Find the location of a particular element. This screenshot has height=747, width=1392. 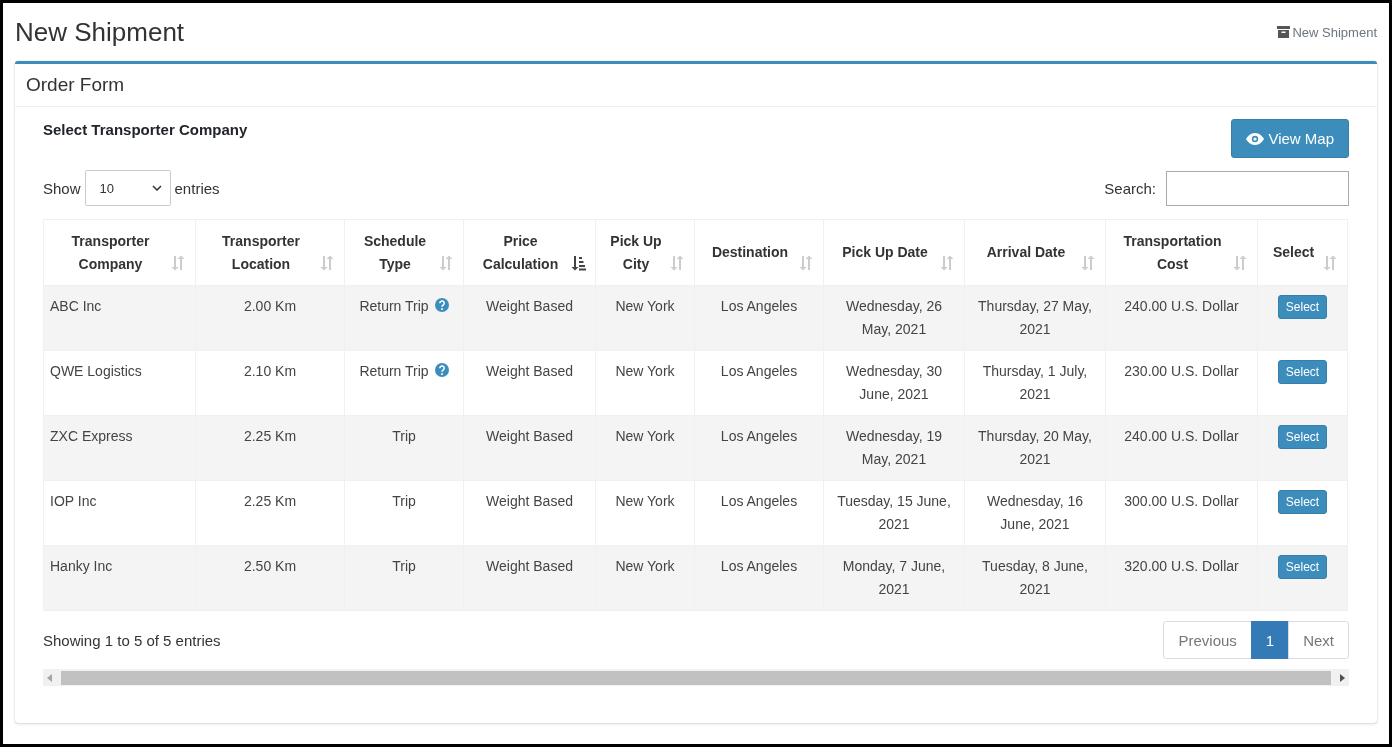

table-cell: IOP Inc is located at coordinates (73, 501).